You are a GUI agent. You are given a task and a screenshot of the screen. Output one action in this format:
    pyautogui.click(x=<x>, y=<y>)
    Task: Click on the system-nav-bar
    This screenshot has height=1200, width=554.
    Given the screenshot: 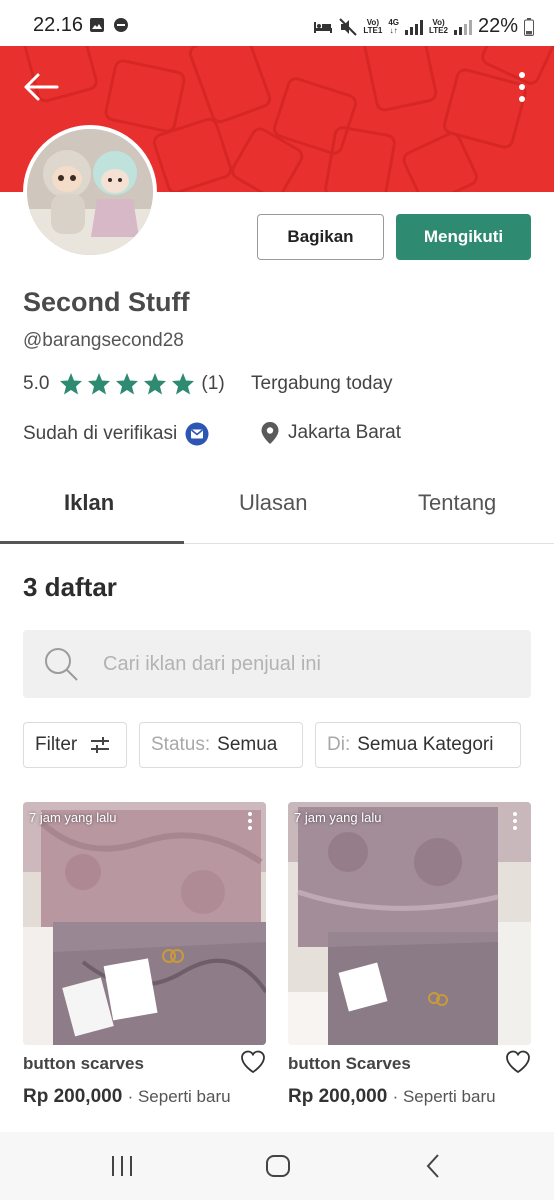 What is the action you would take?
    pyautogui.click(x=277, y=1166)
    